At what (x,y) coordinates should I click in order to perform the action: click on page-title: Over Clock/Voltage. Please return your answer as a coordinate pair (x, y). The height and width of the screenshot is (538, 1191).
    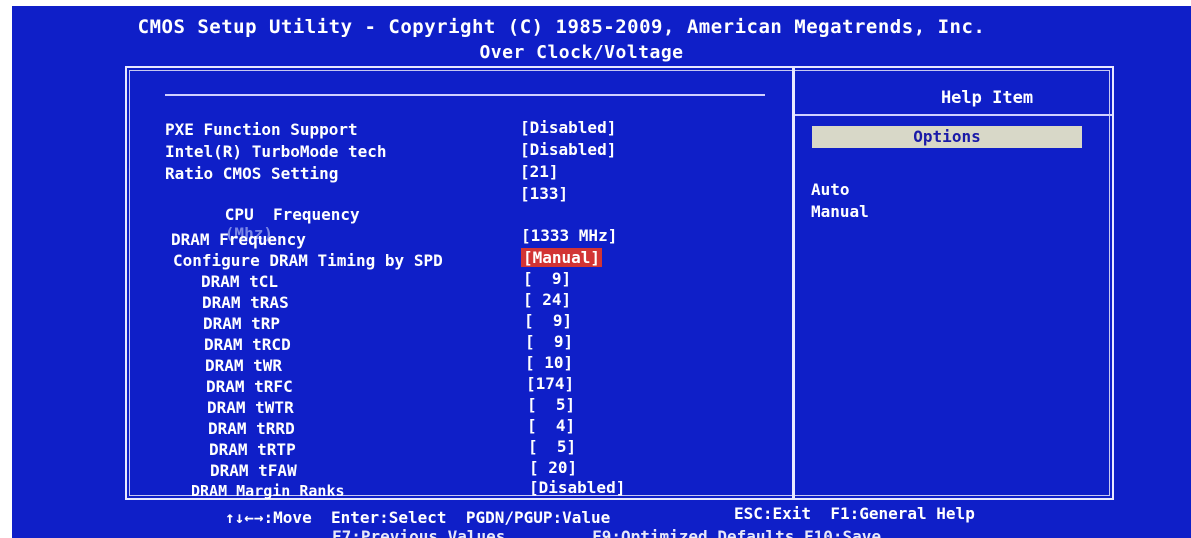
    Looking at the image, I should click on (581, 52).